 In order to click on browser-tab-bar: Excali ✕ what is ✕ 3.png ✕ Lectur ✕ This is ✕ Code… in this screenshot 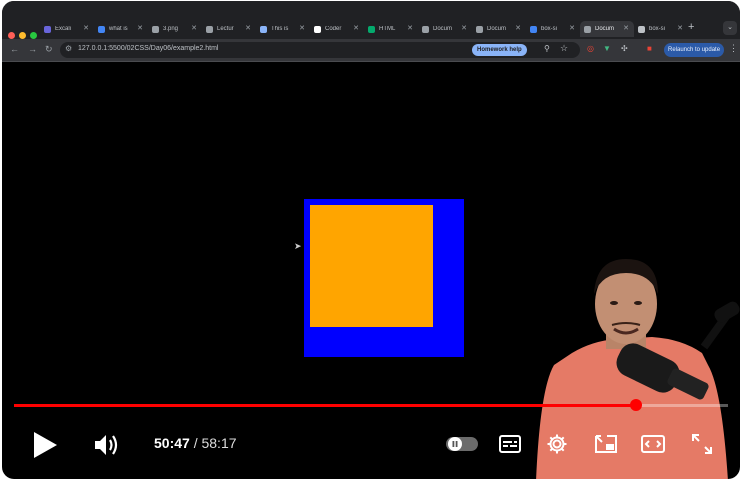, I will do `click(371, 20)`.